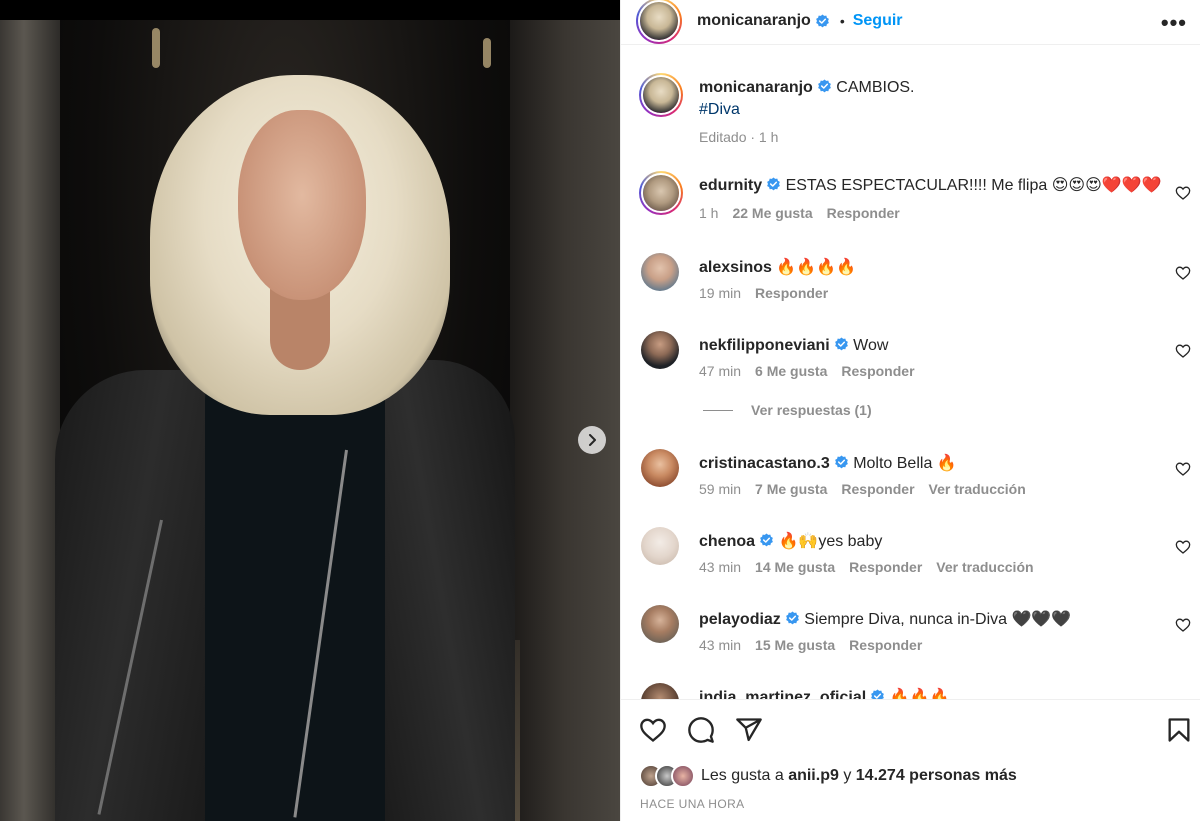 Image resolution: width=1200 pixels, height=821 pixels. Describe the element at coordinates (754, 21) in the screenshot. I see `author-username: monicanaranjo` at that location.